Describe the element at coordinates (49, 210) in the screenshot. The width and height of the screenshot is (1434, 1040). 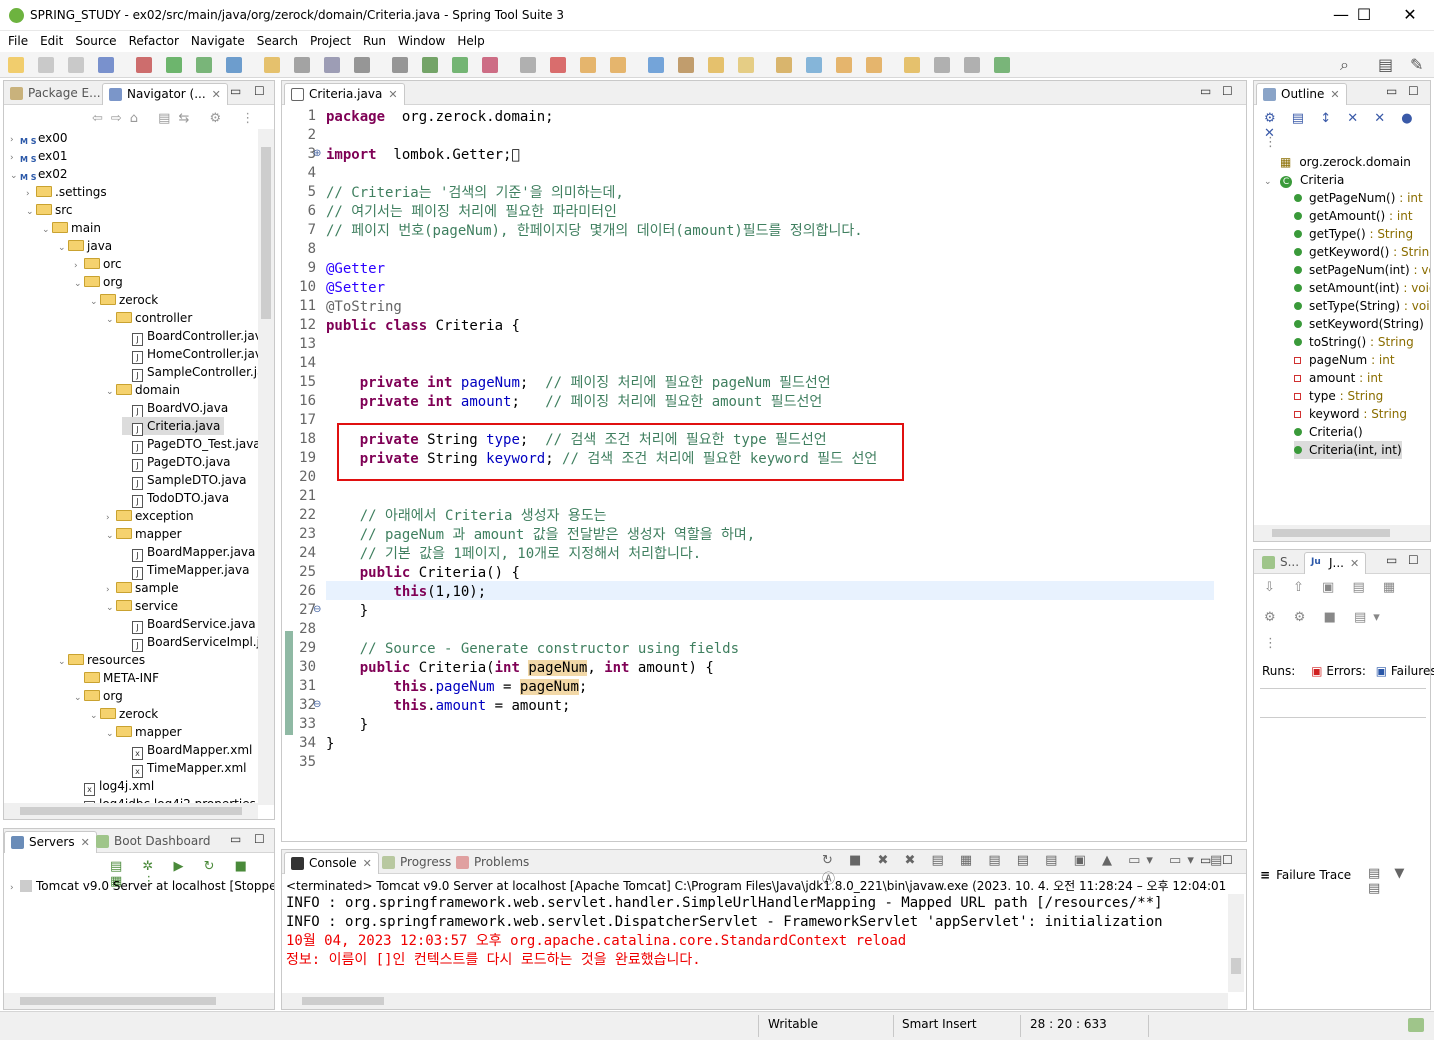
I see `tree-item: ⌄ src` at that location.